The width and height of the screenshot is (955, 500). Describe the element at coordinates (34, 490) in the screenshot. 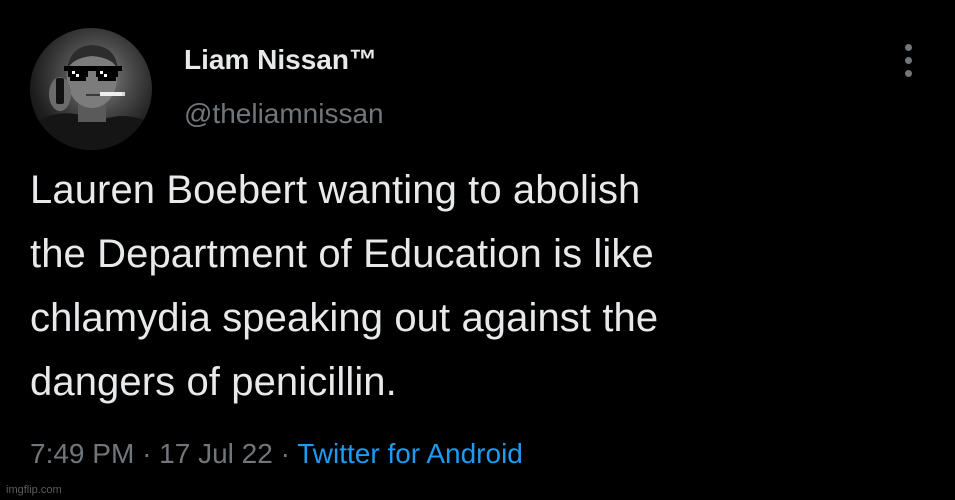

I see `watermark: imgflip.com` at that location.